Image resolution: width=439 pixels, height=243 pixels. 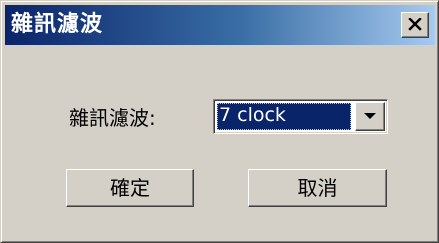 I want to click on noise-filter-label: 雜訊濾波:, so click(x=112, y=118).